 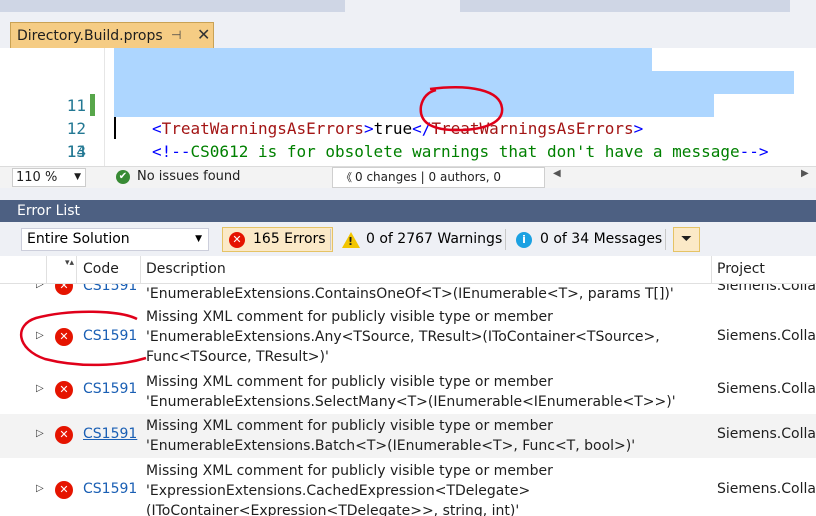 What do you see at coordinates (289, 239) in the screenshot?
I see `errors-count-label: 165 Errors` at bounding box center [289, 239].